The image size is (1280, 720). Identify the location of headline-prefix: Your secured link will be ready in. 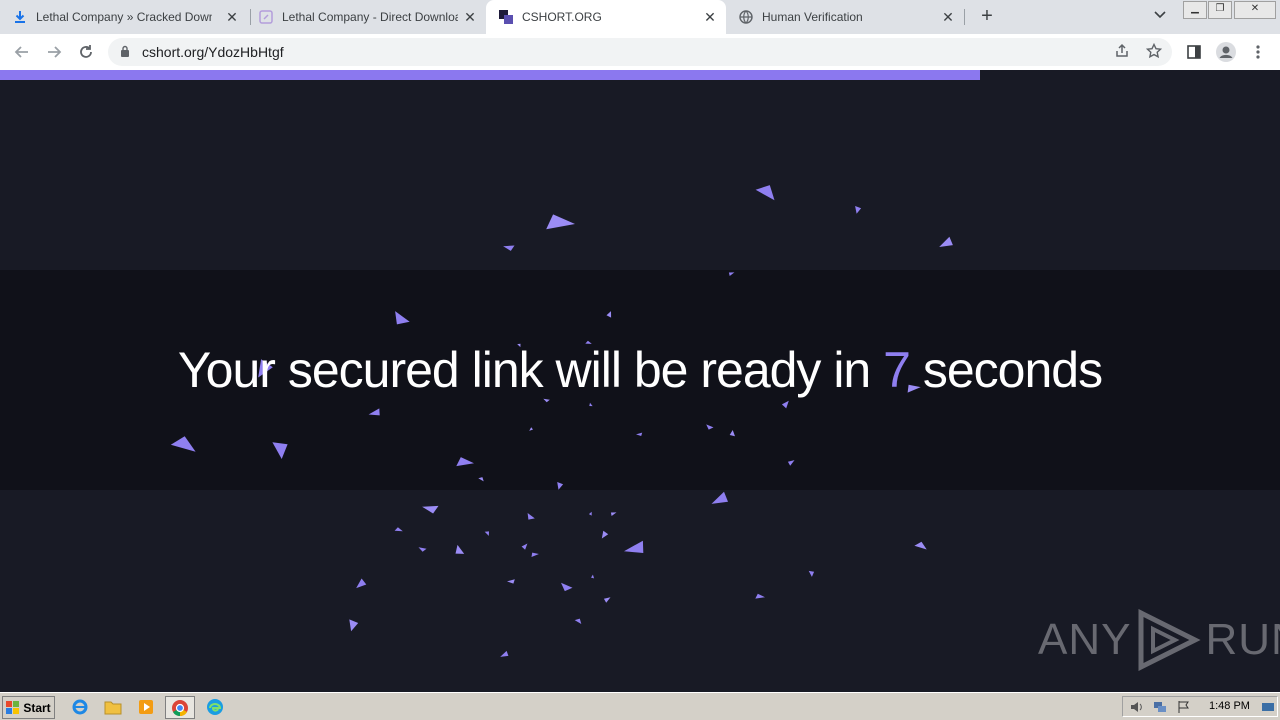
(530, 370).